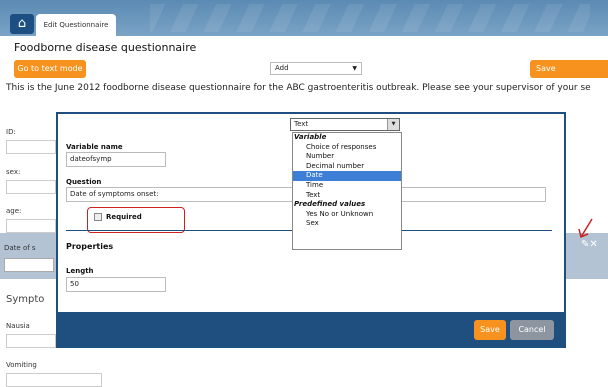 The height and width of the screenshot is (387, 608). What do you see at coordinates (31, 187) in the screenshot?
I see `field-input-sex` at bounding box center [31, 187].